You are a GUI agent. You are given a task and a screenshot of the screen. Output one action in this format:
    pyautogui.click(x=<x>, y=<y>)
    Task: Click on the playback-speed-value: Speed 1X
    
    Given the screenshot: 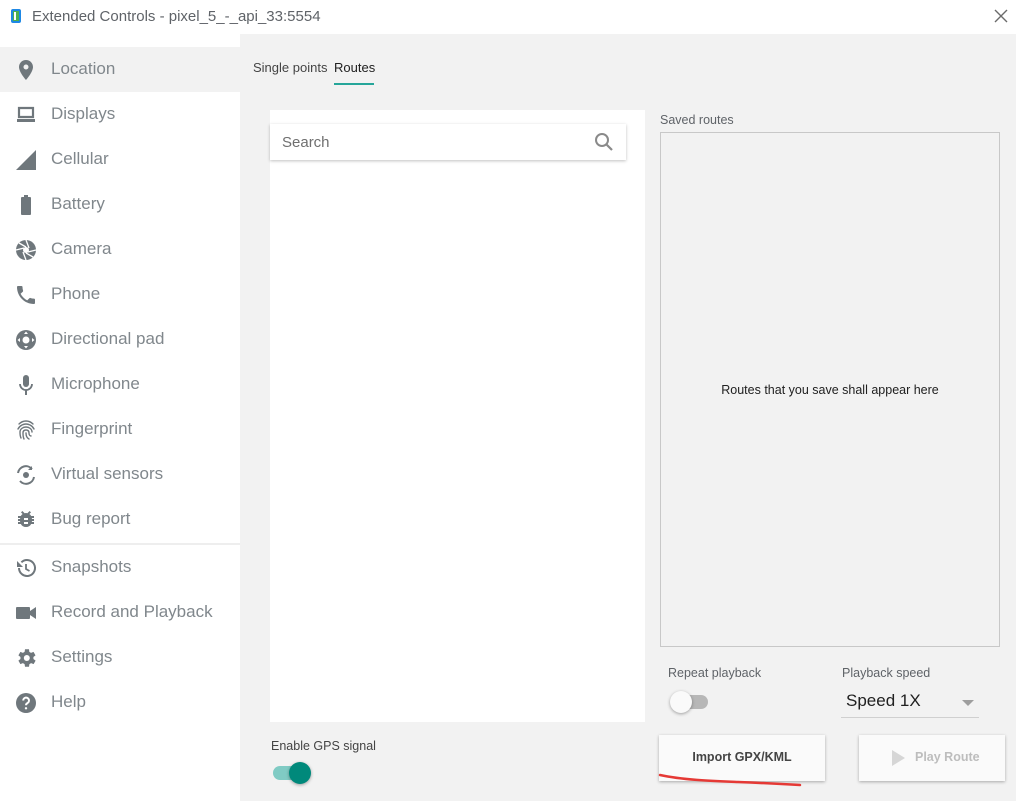 What is the action you would take?
    pyautogui.click(x=883, y=700)
    